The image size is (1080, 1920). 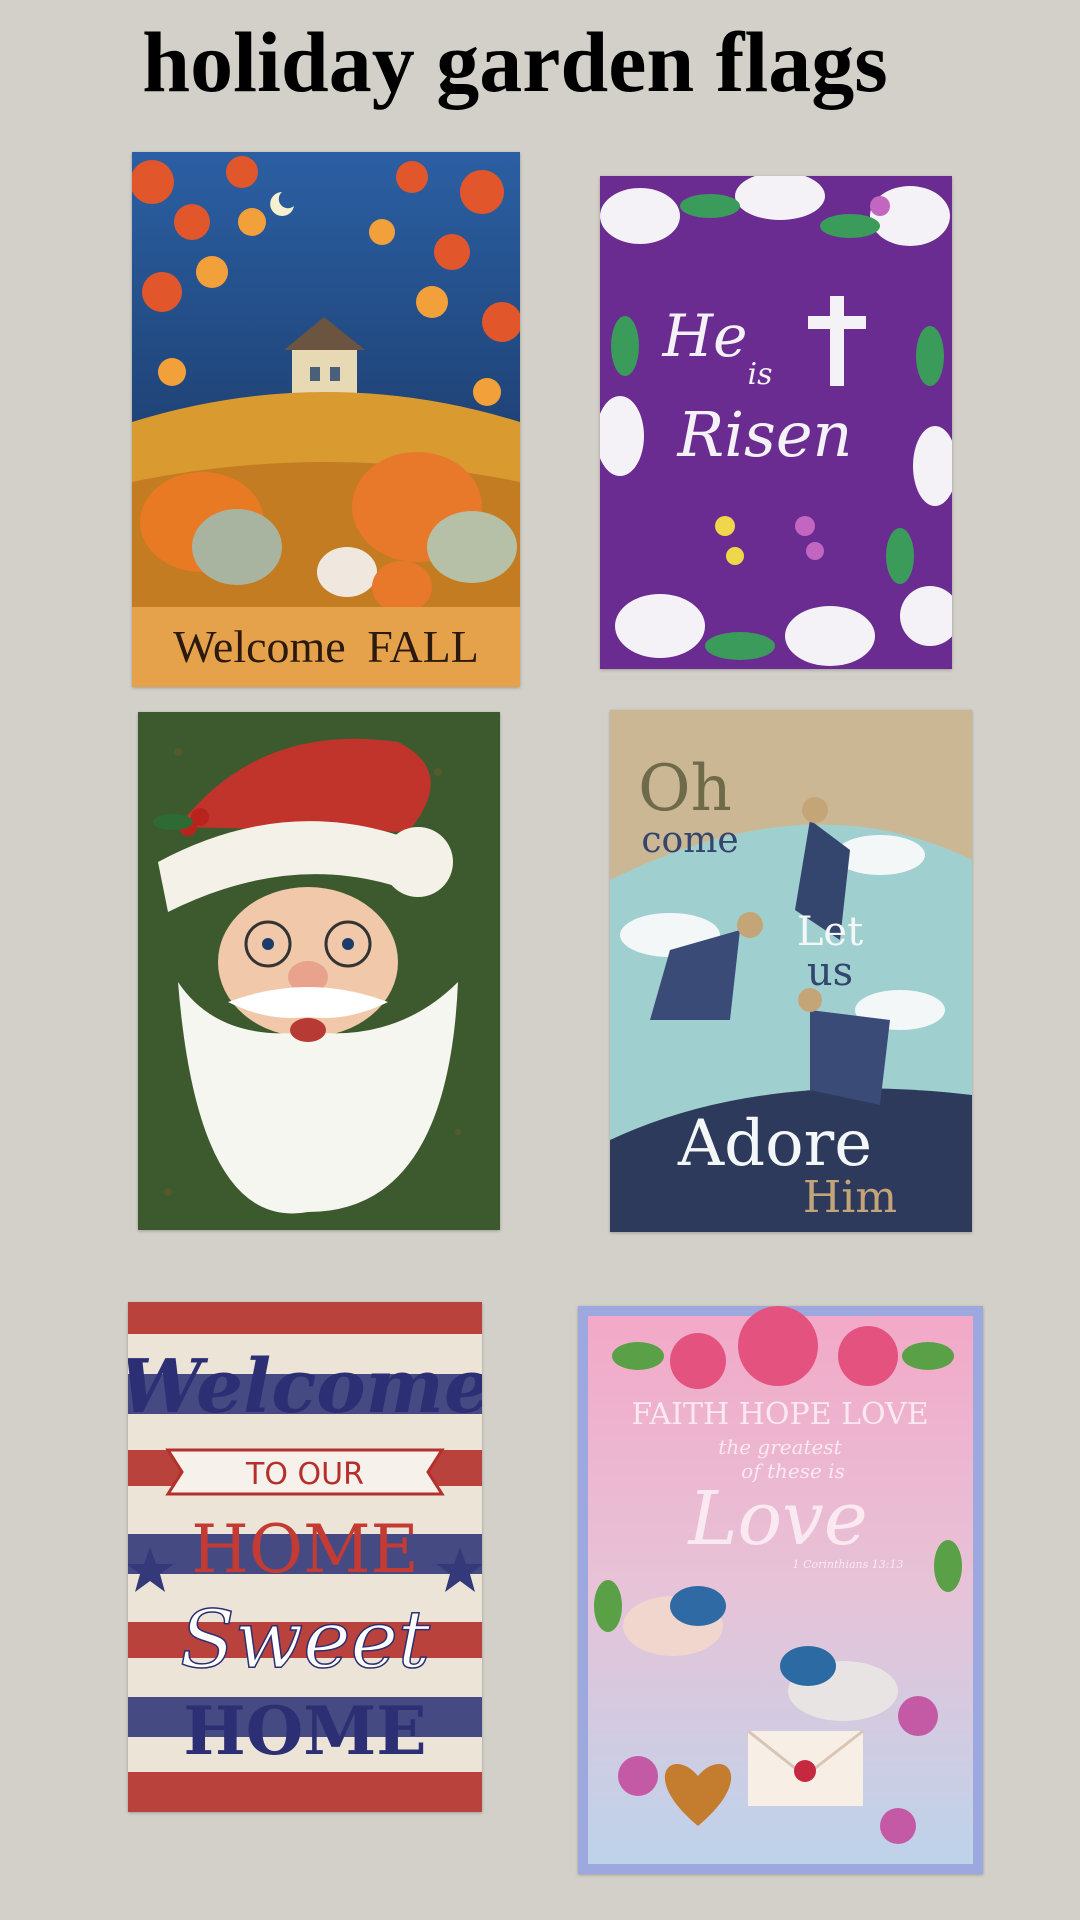 I want to click on easter-word-he: He, so click(x=705, y=336).